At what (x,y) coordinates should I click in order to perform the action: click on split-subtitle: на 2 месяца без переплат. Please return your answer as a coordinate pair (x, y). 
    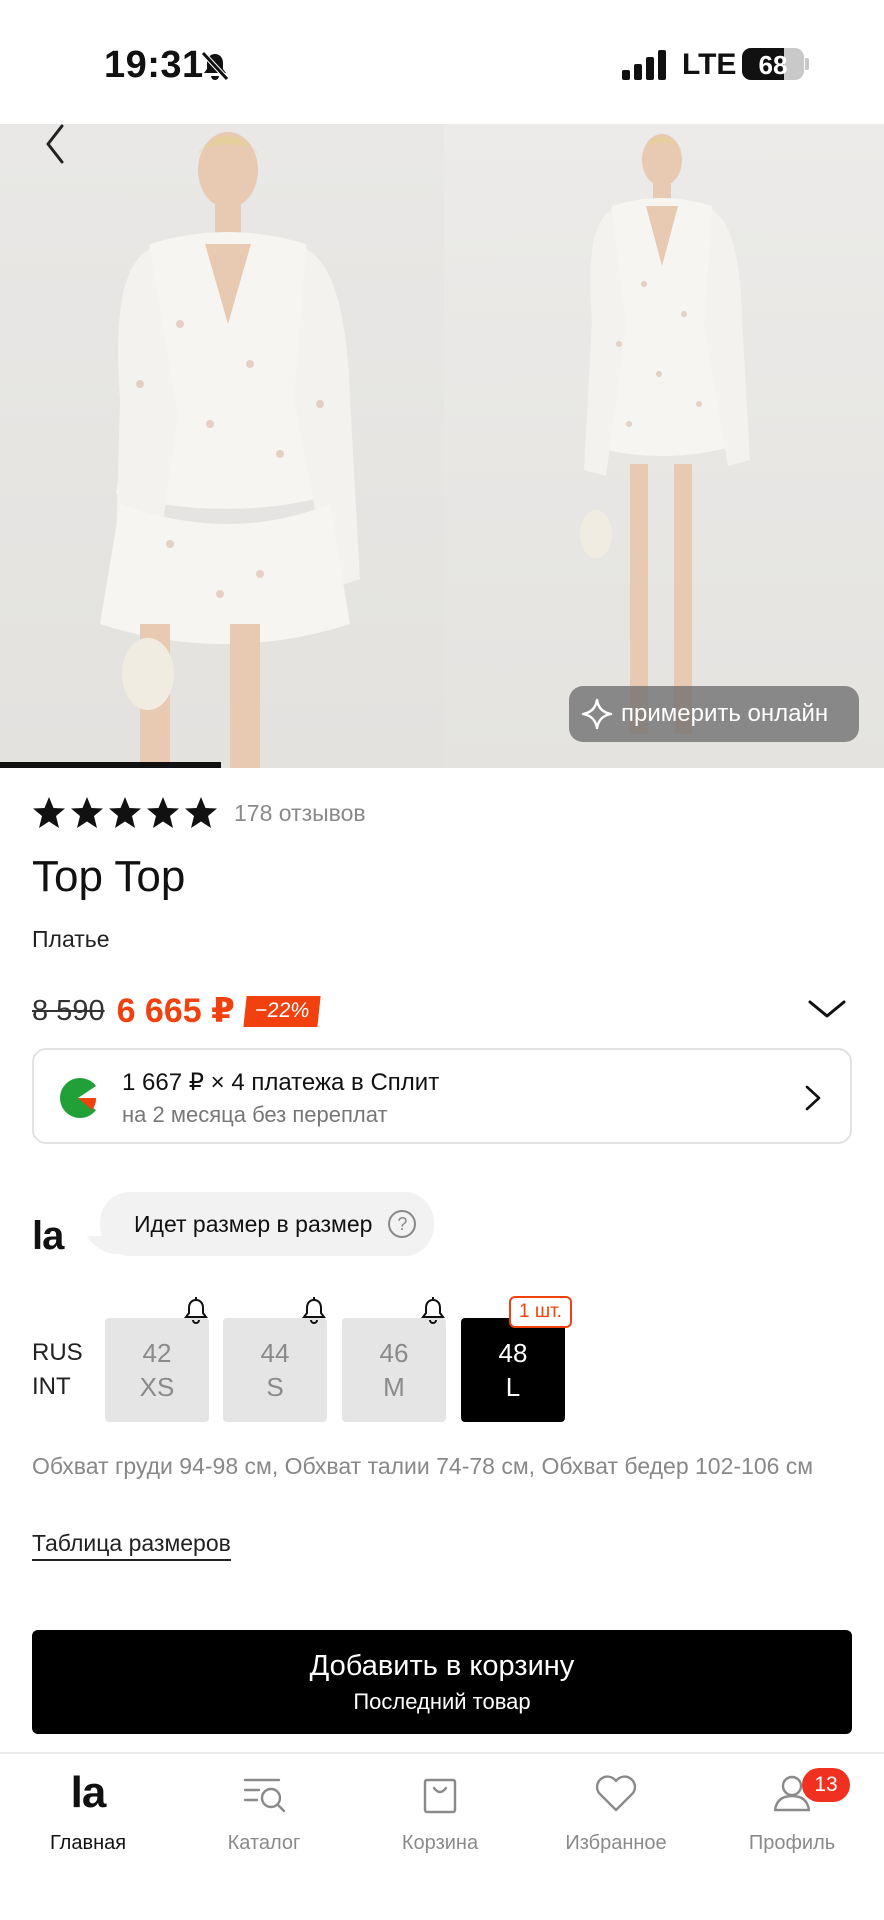
    Looking at the image, I should click on (255, 1114).